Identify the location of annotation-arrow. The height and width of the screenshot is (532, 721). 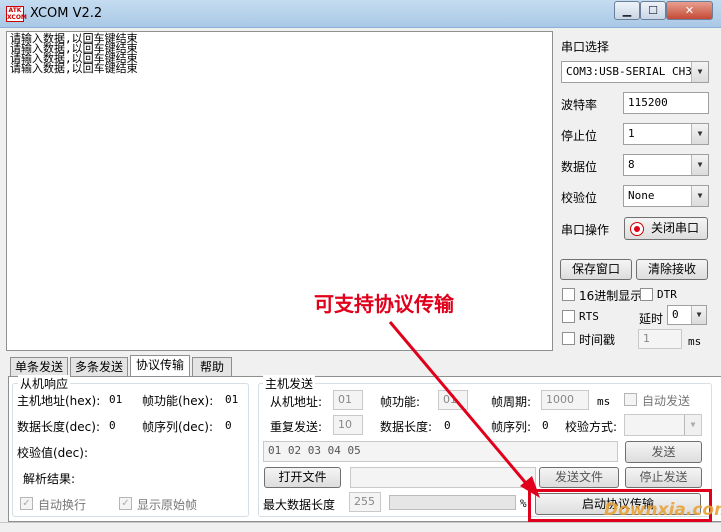
(464, 409).